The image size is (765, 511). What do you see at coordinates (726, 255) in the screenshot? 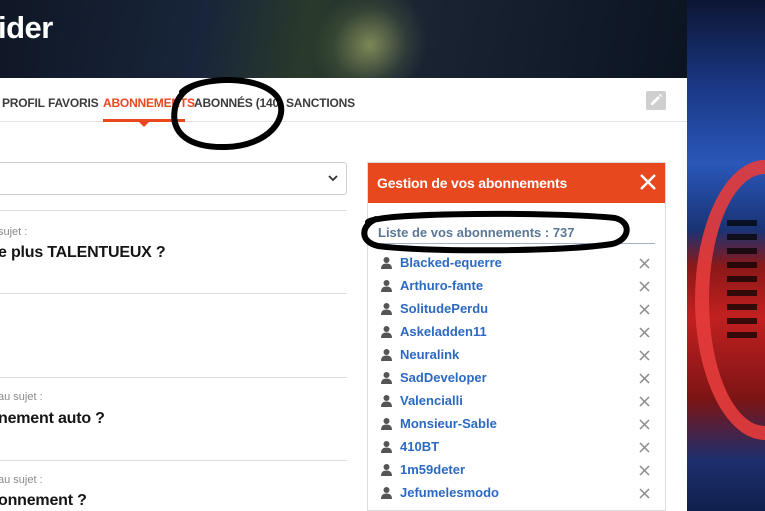
I see `background-artwork` at bounding box center [726, 255].